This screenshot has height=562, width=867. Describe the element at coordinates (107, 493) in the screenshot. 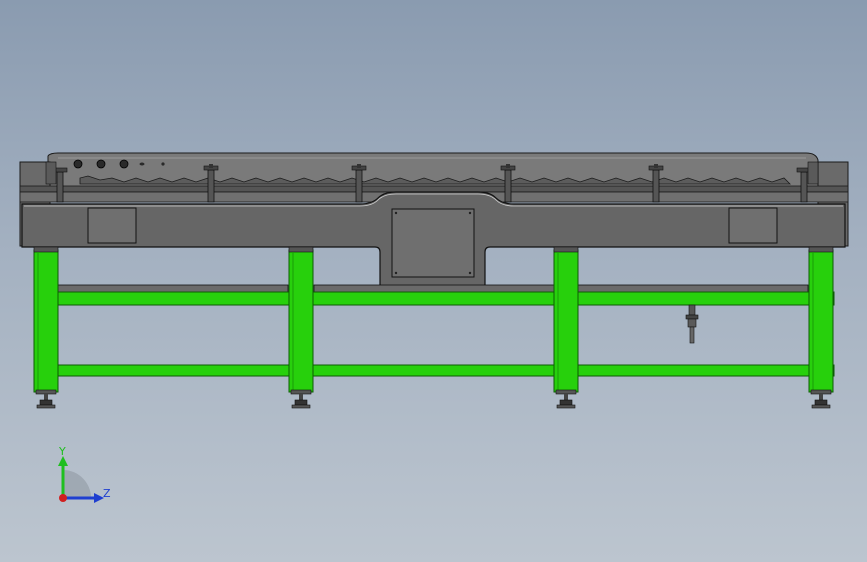

I see `axis-label-z: Z` at that location.